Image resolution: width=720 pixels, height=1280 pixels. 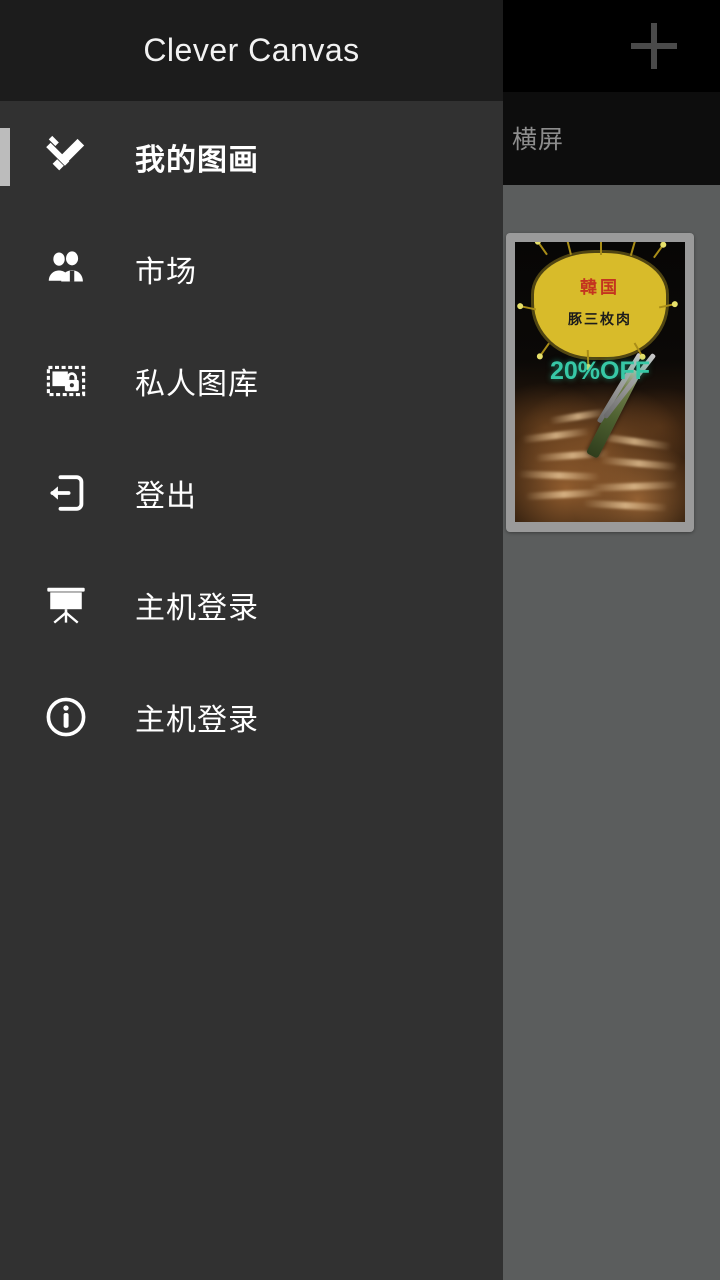 I want to click on menu-item-host-login-info: 主机登录, so click(x=251, y=717).